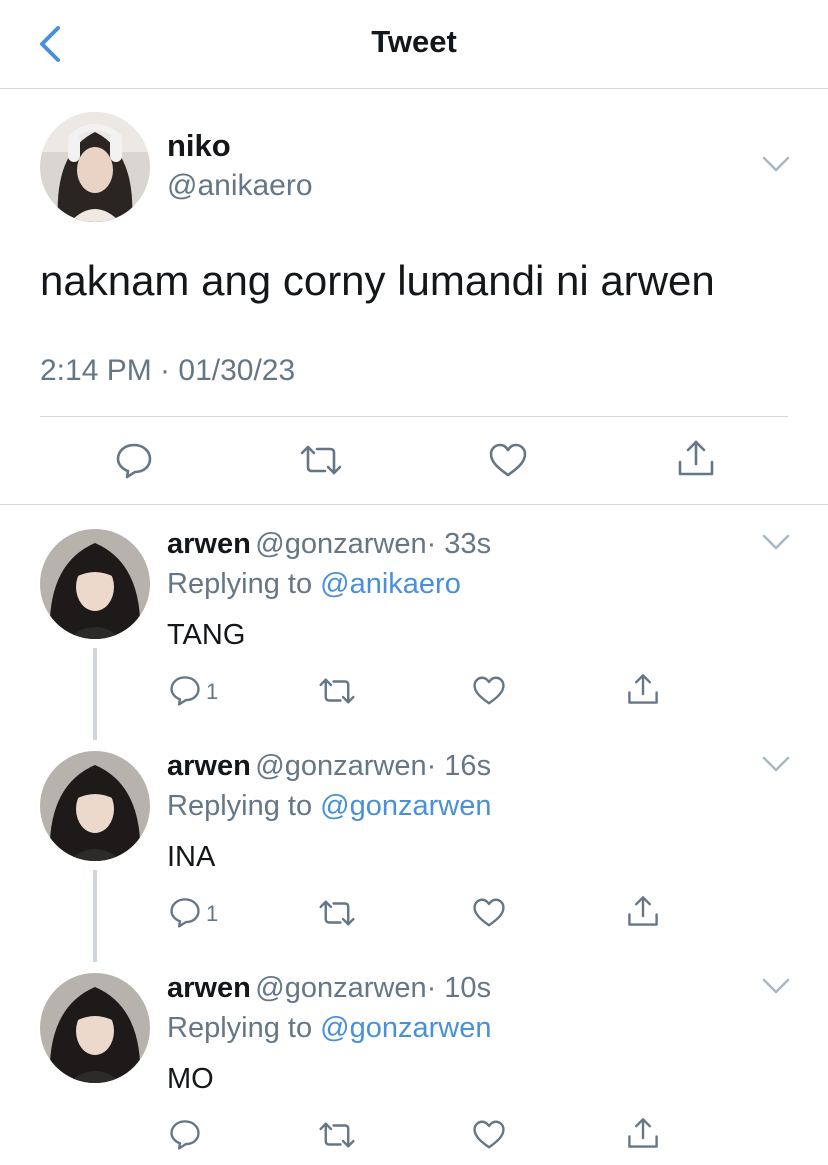  What do you see at coordinates (459, 766) in the screenshot?
I see `reply-time: · 16s` at bounding box center [459, 766].